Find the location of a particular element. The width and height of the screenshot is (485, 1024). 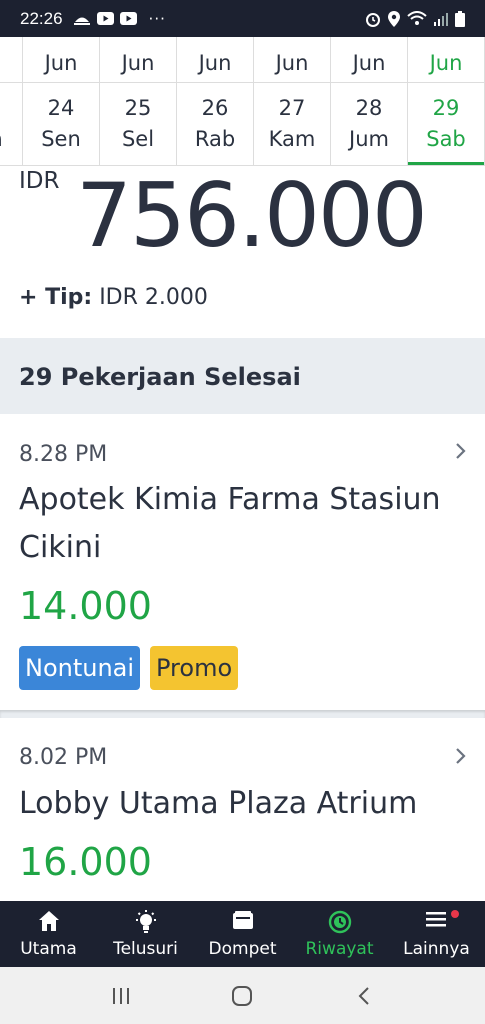

date-day: 27 is located at coordinates (292, 108).